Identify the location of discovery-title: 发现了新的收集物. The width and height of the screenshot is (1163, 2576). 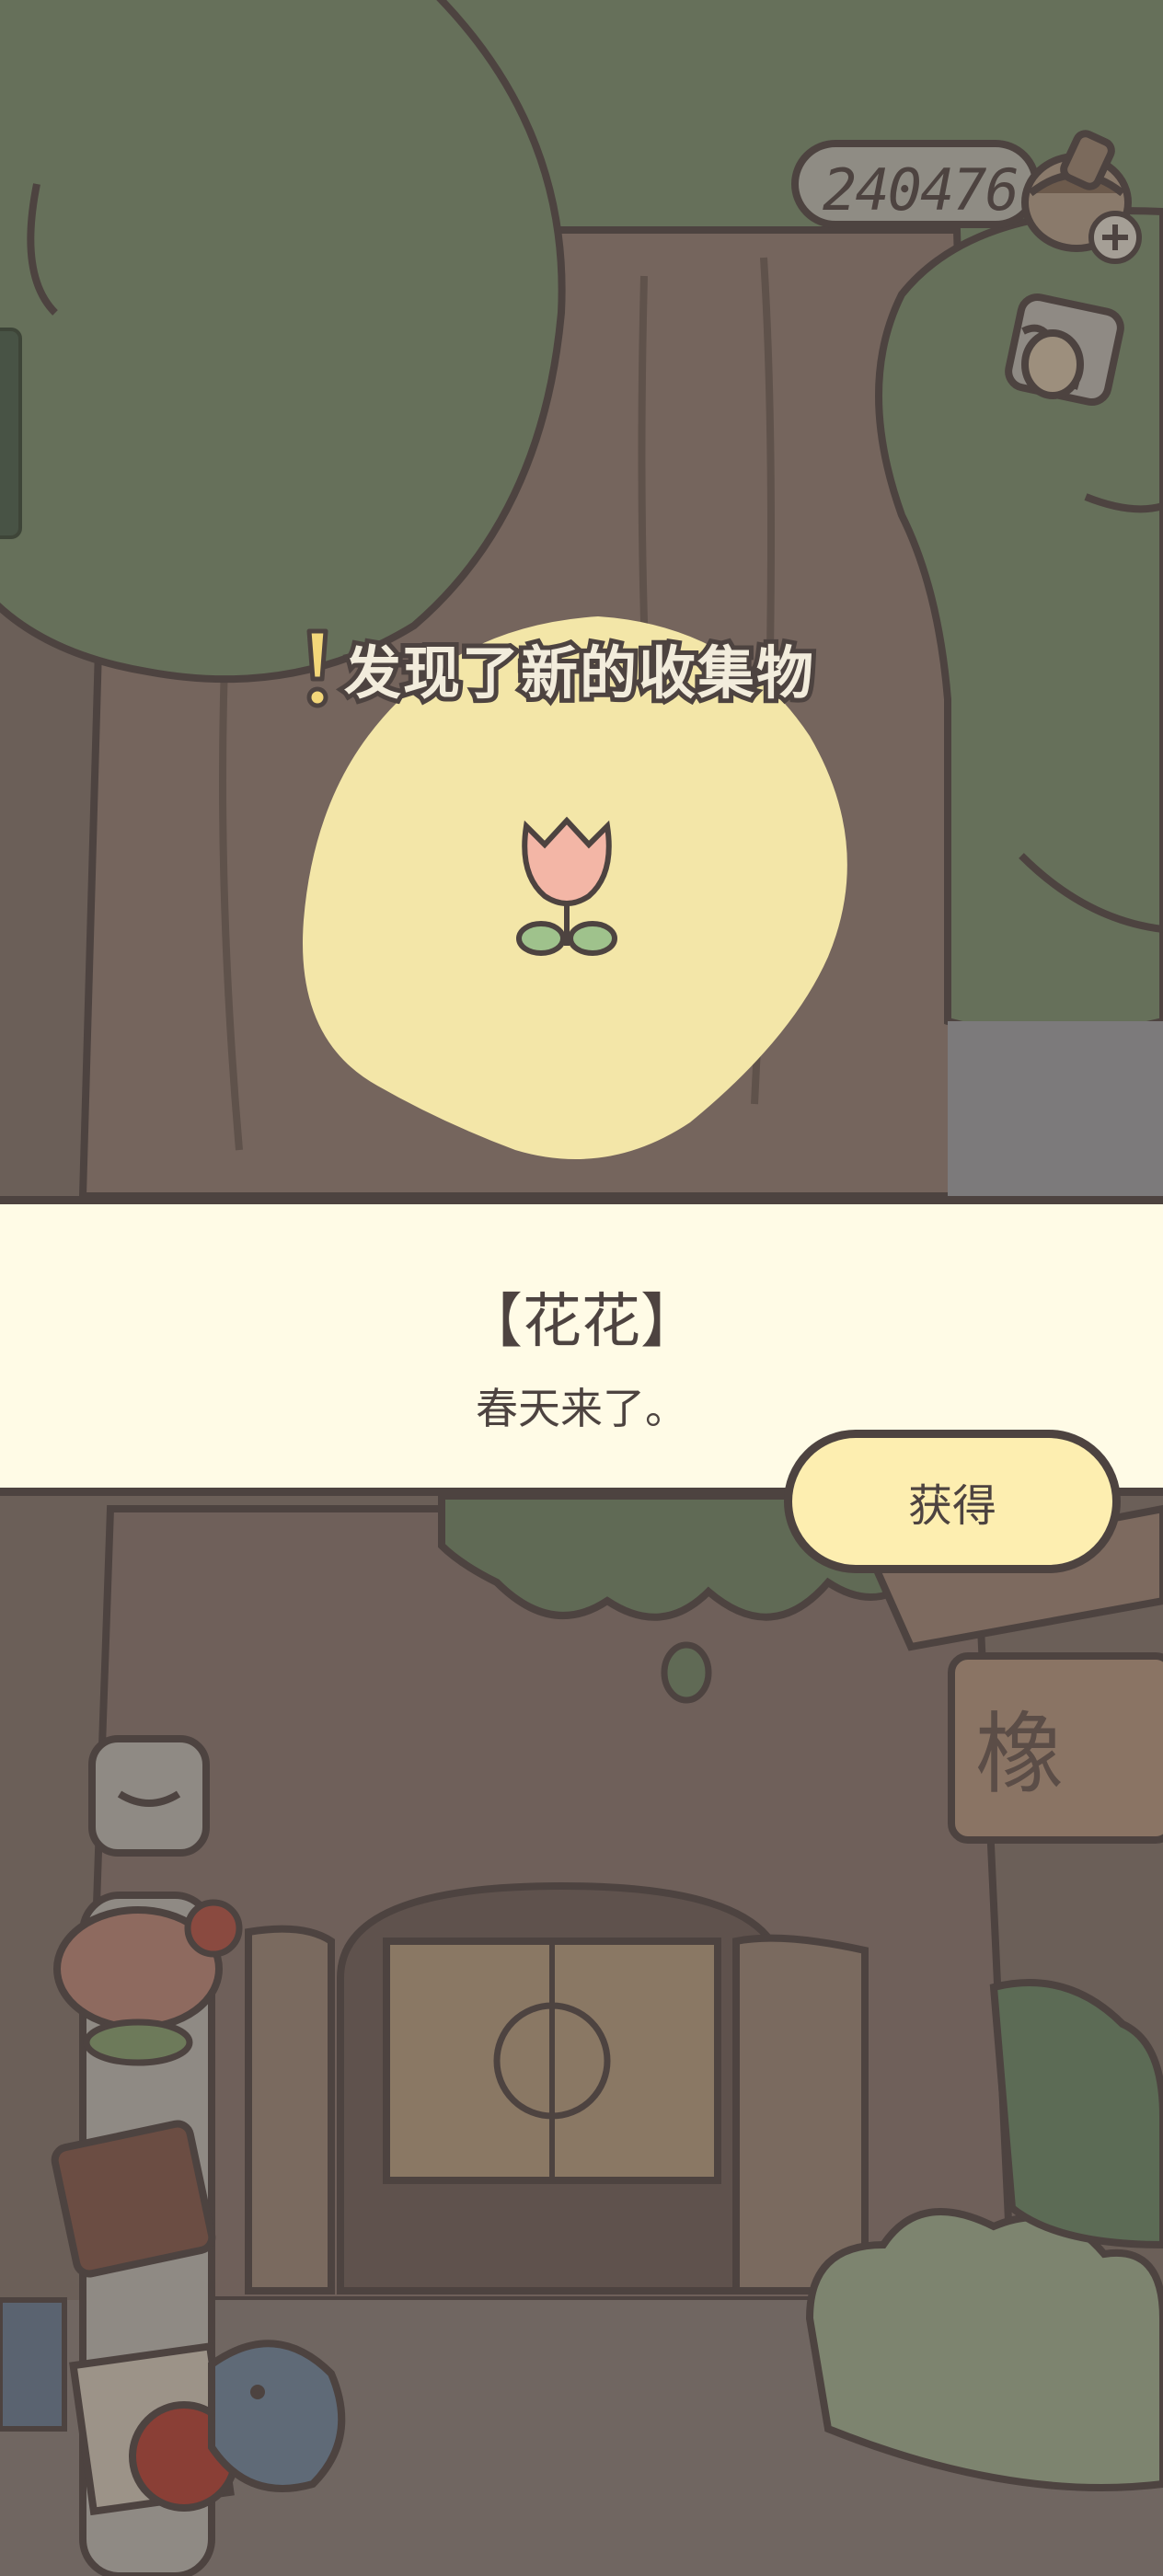
(556, 668).